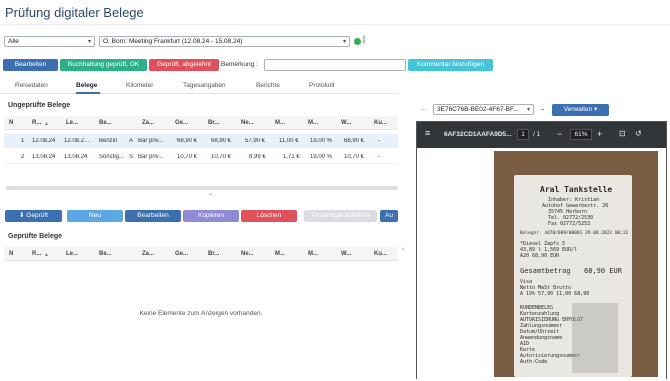 Image resolution: width=670 pixels, height=381 pixels. What do you see at coordinates (427, 133) in the screenshot?
I see `menu-icon: ≡` at bounding box center [427, 133].